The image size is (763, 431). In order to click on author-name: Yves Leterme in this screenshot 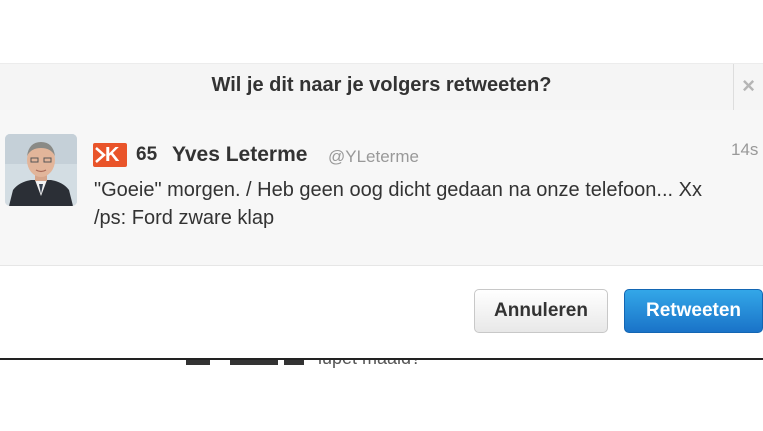, I will do `click(239, 155)`.